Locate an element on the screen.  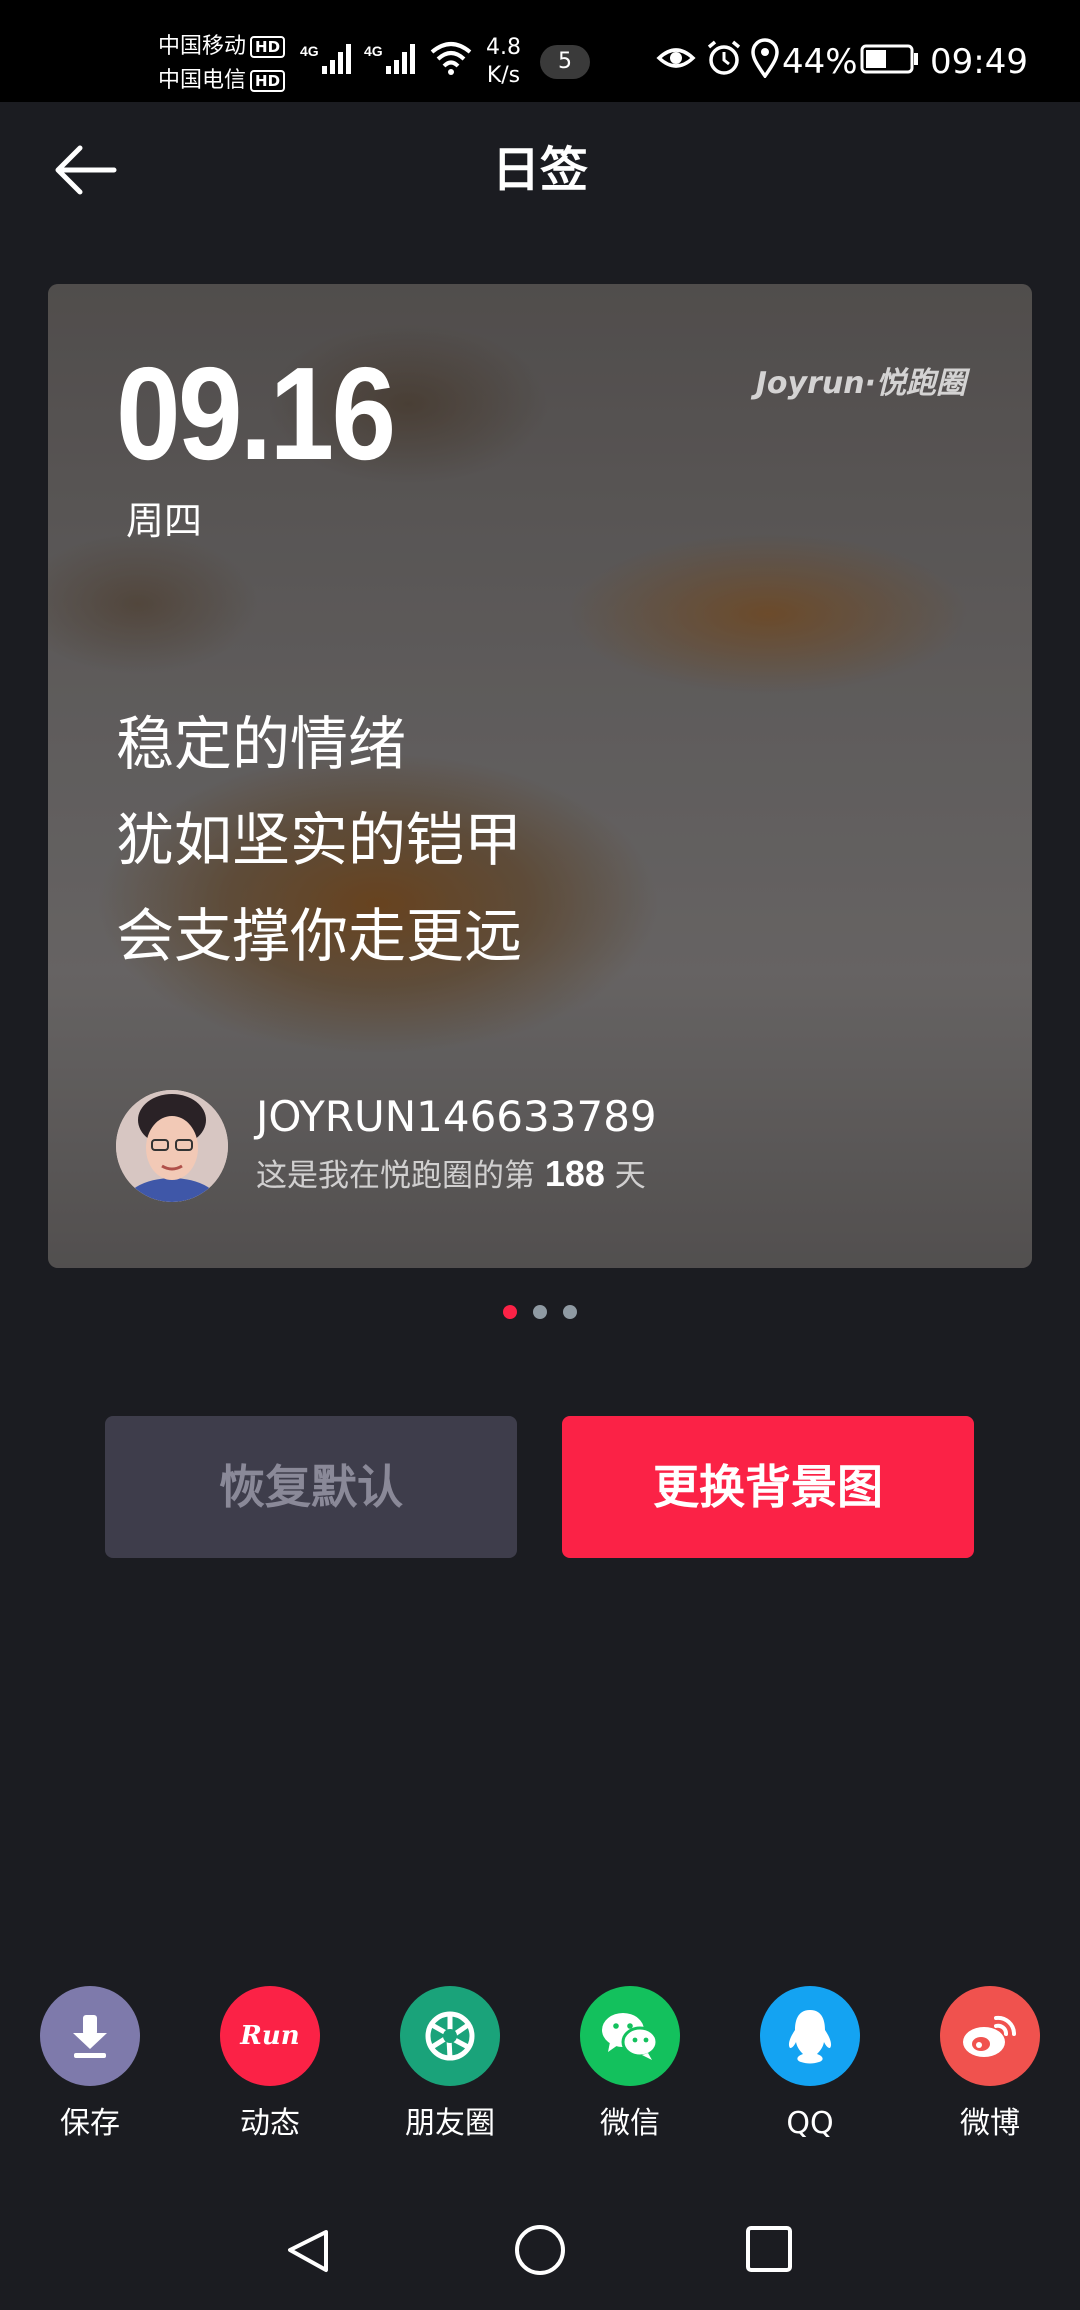
page-indicator is located at coordinates (540, 1312).